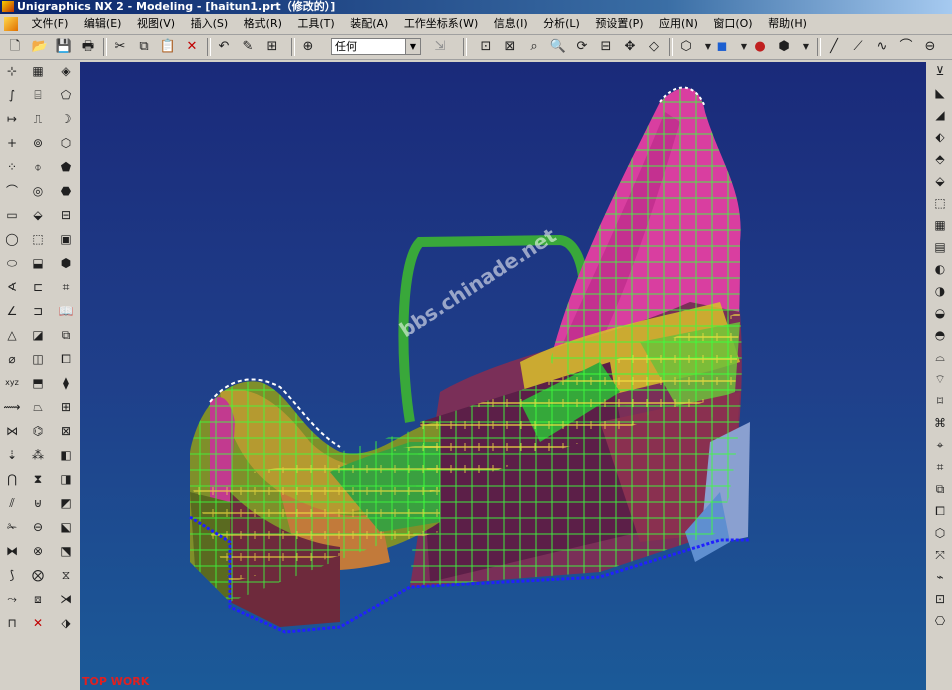 Image resolution: width=952 pixels, height=690 pixels. What do you see at coordinates (11, 24) in the screenshot?
I see `app-menu-icon` at bounding box center [11, 24].